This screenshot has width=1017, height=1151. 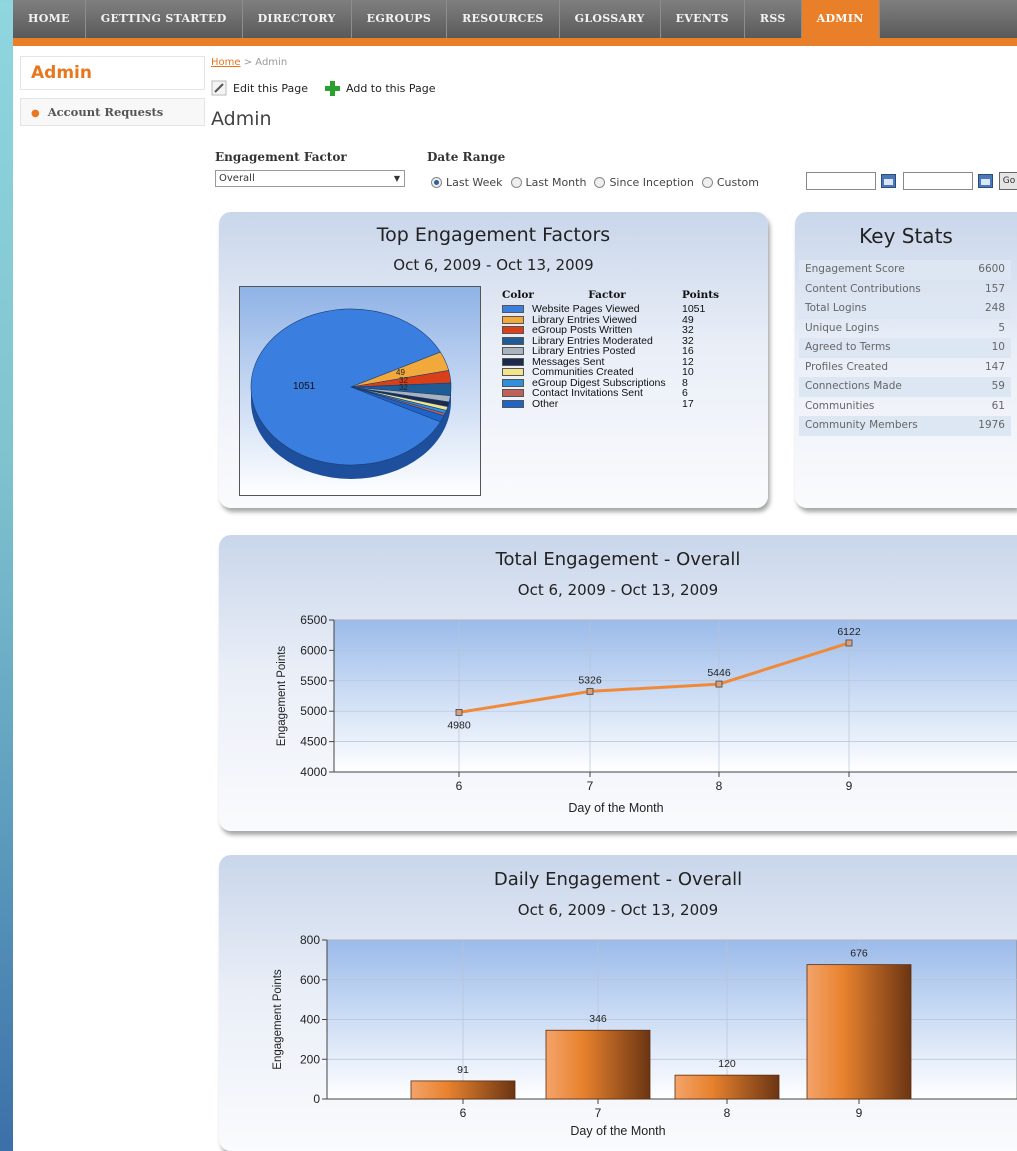 What do you see at coordinates (400, 19) in the screenshot?
I see `nav-item-egroups: EGROUPS` at bounding box center [400, 19].